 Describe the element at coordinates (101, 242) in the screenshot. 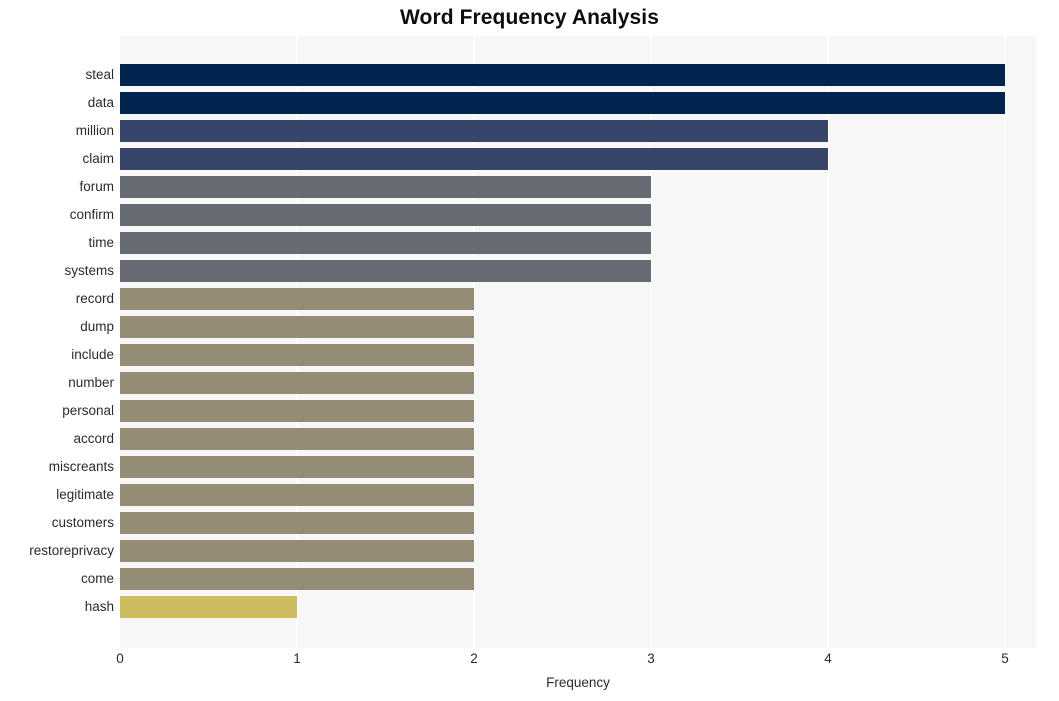

I see `y-axis-tick-label: time` at that location.